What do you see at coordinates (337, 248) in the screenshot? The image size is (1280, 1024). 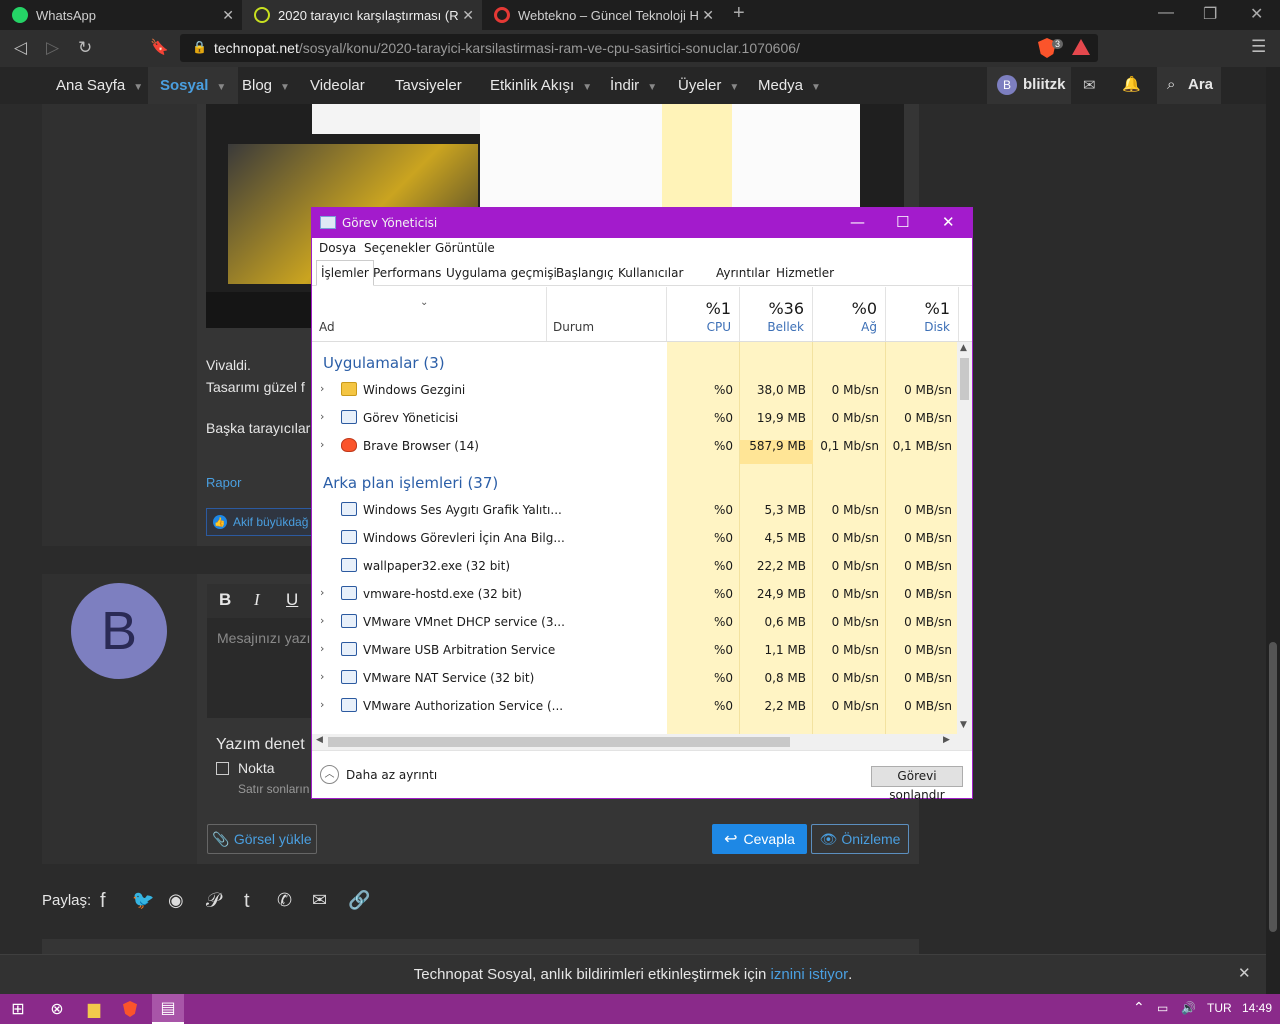 I see `menu-dosya: Dosya` at bounding box center [337, 248].